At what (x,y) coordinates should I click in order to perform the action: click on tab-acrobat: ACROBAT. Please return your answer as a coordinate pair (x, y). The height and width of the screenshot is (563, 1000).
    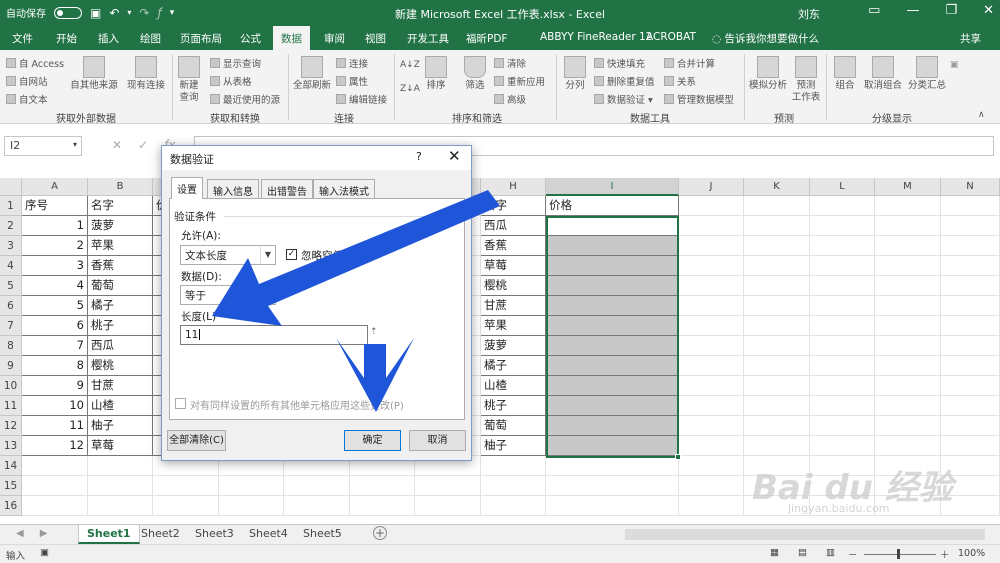
    Looking at the image, I should click on (671, 37).